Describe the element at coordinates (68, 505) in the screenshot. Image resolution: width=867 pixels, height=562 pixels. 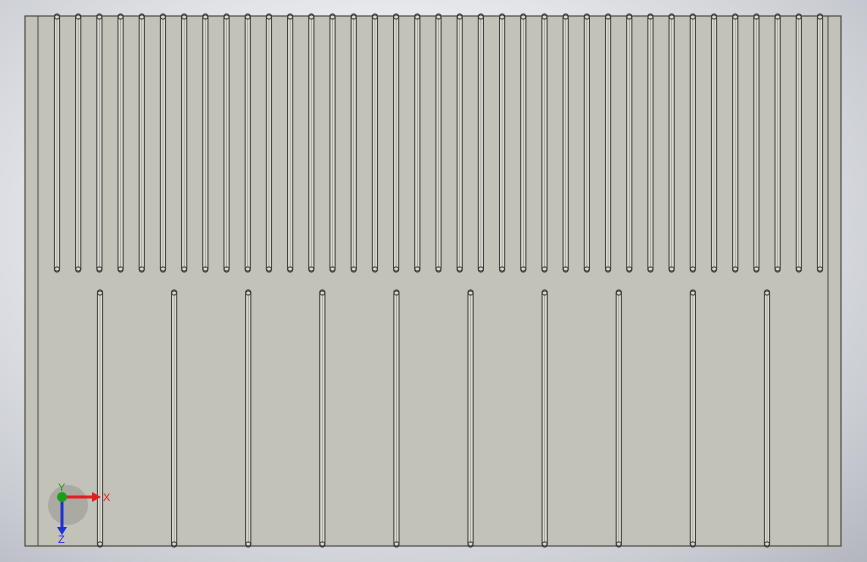
I see `triad-origin-shadow` at that location.